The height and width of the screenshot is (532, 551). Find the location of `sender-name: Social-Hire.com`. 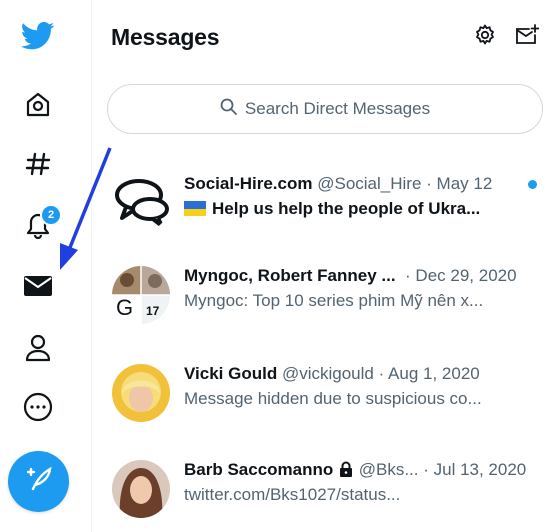

sender-name: Social-Hire.com is located at coordinates (248, 183).